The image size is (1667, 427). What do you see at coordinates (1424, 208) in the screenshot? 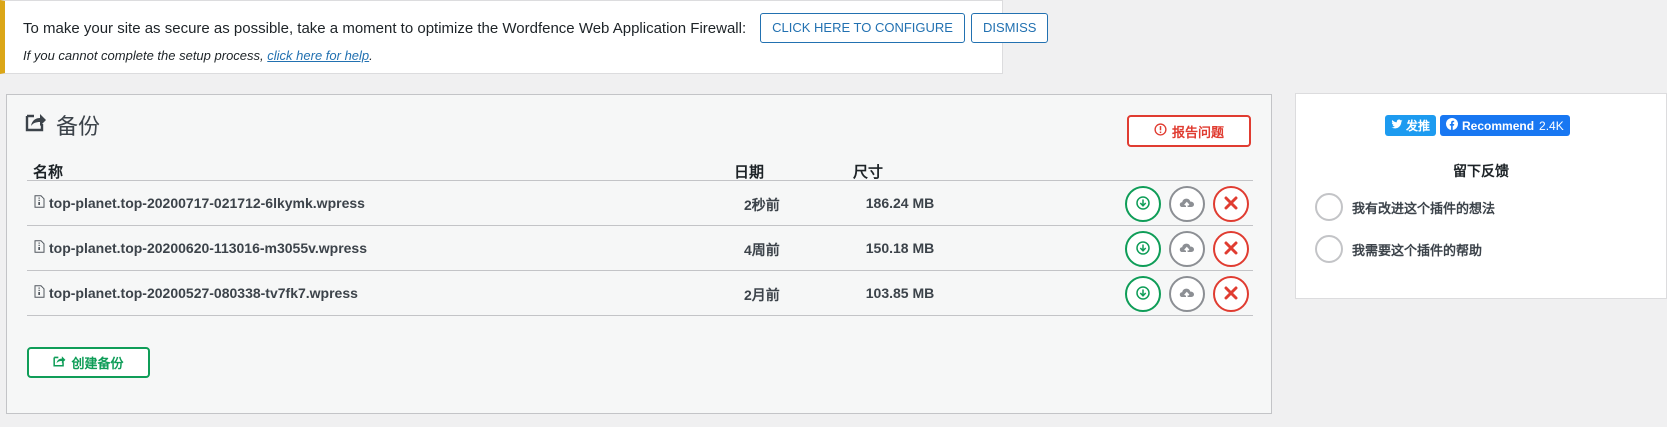
I see `feedback-option-label: 我有改进这个插件的想法` at bounding box center [1424, 208].